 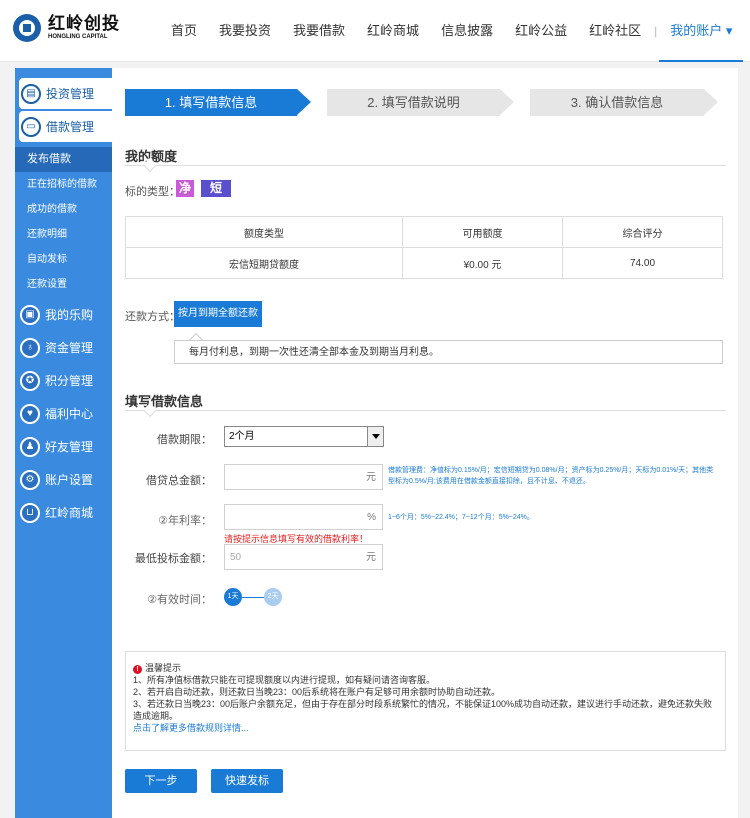 I want to click on gift-icon: ✪, so click(x=30, y=380).